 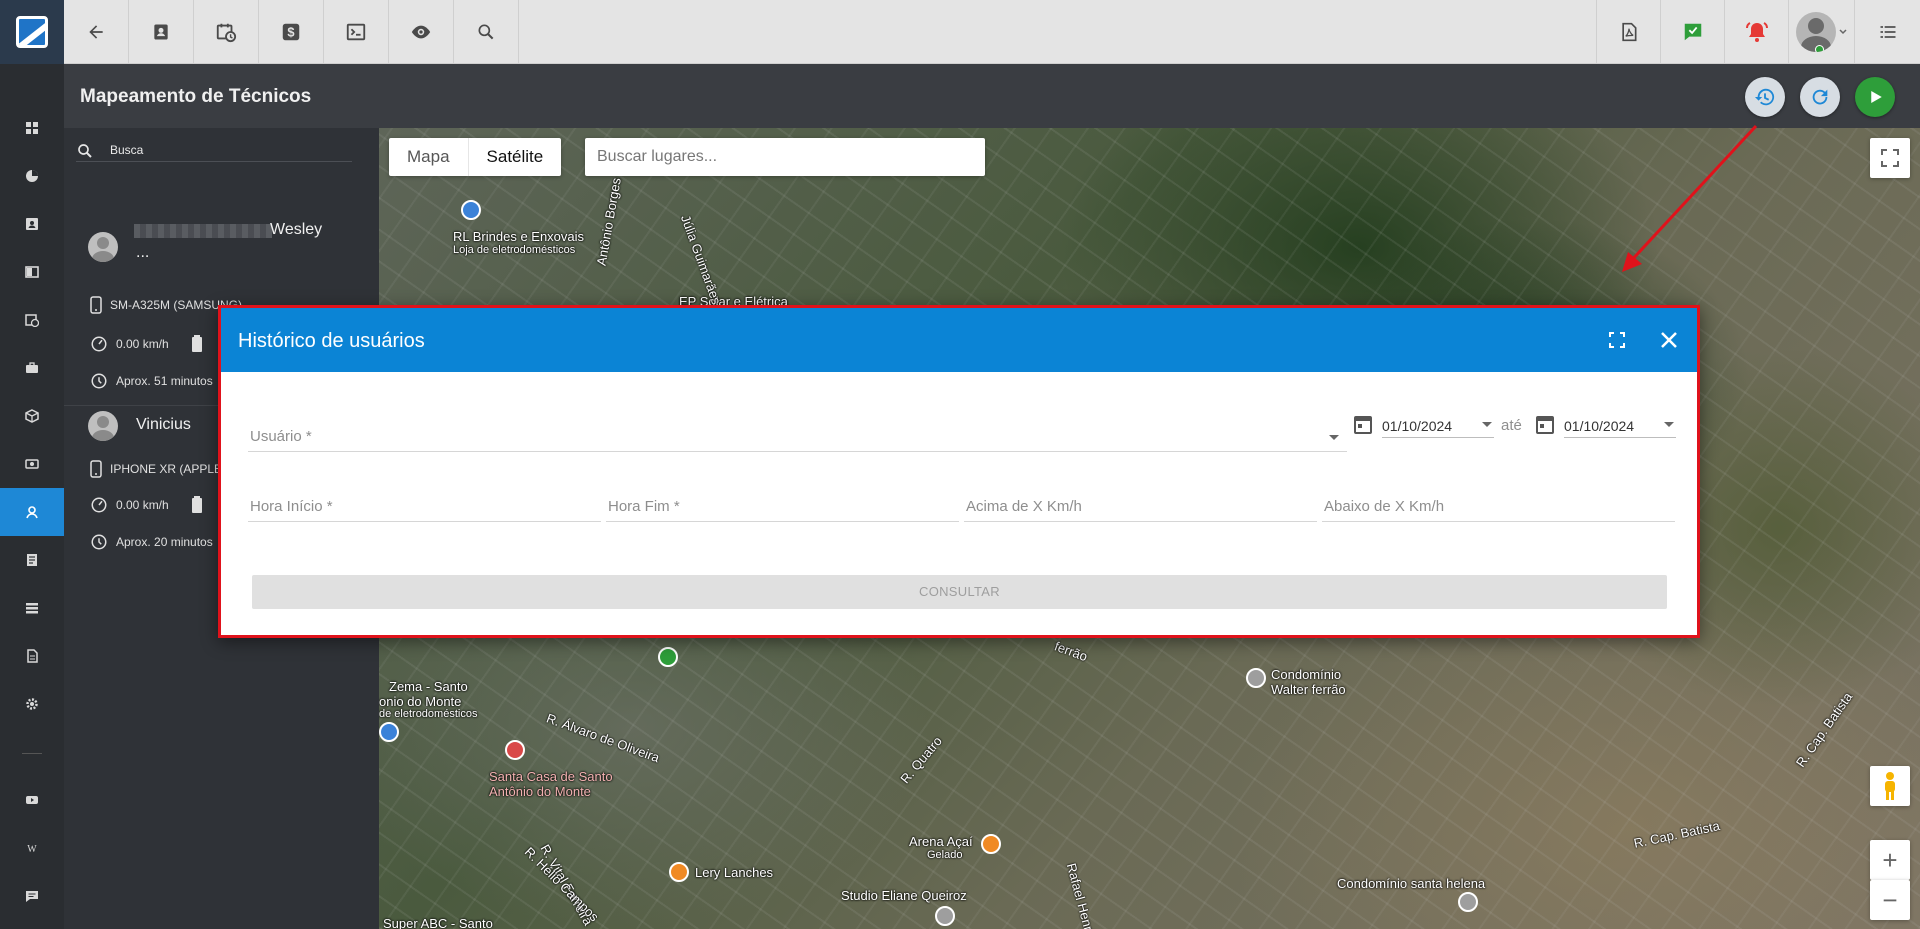 I want to click on nav-chat, so click(x=32, y=896).